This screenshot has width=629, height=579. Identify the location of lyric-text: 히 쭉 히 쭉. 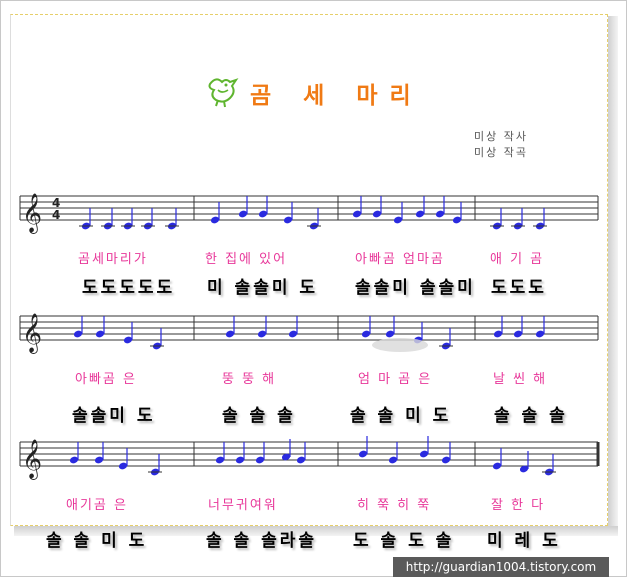
(394, 505).